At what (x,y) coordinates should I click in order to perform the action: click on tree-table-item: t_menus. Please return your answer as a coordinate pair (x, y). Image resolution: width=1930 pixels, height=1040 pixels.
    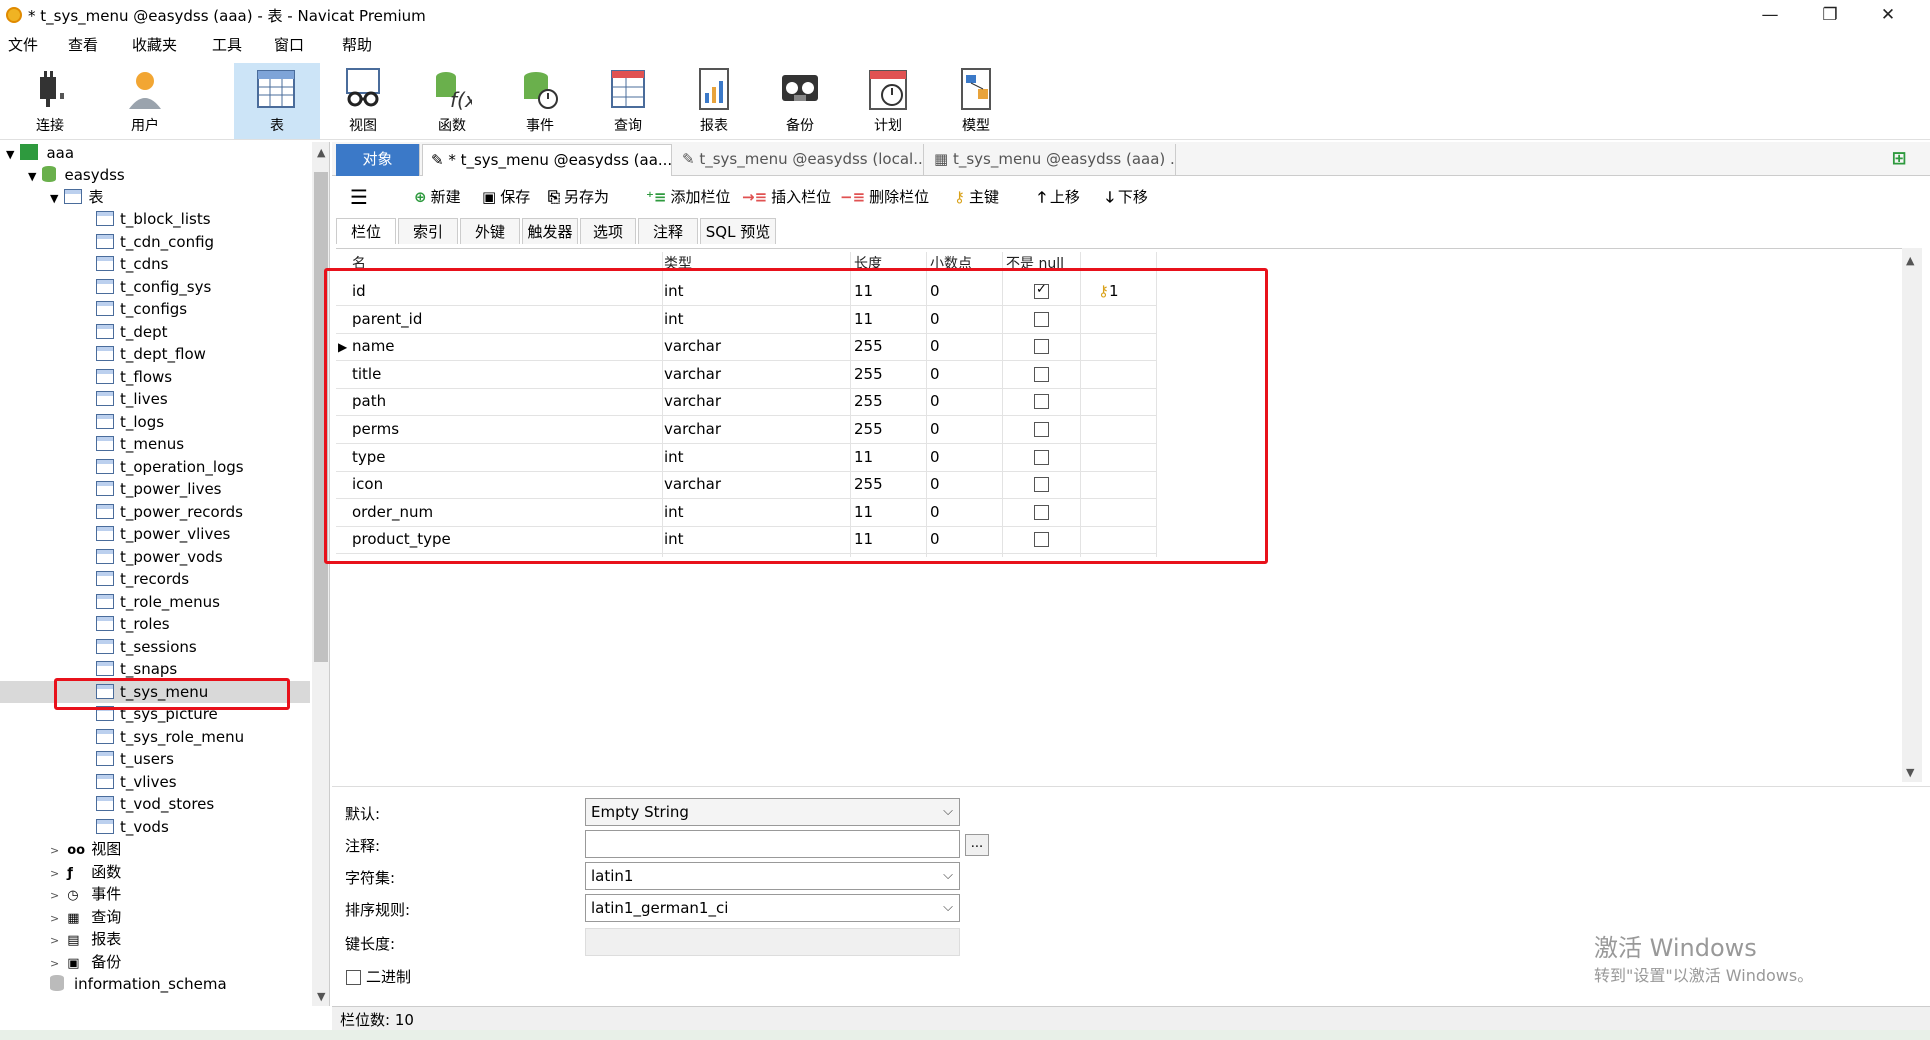
    Looking at the image, I should click on (155, 444).